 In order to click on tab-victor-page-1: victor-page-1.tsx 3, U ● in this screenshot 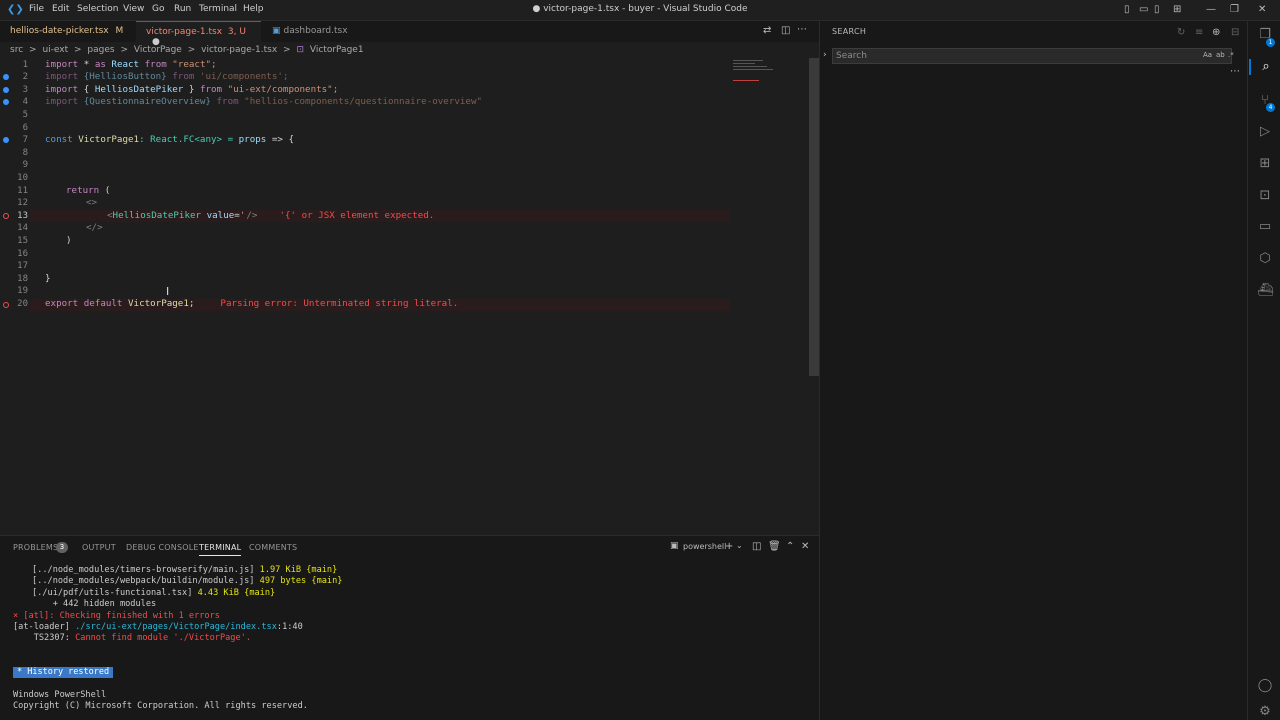, I will do `click(198, 34)`.